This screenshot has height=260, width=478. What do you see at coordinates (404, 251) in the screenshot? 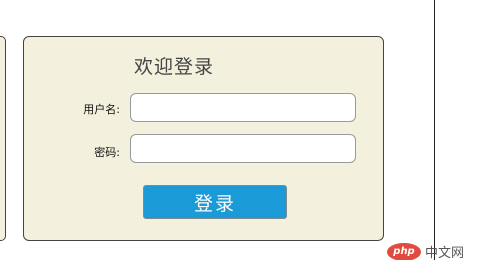
I see `php-logo-icon: php` at bounding box center [404, 251].